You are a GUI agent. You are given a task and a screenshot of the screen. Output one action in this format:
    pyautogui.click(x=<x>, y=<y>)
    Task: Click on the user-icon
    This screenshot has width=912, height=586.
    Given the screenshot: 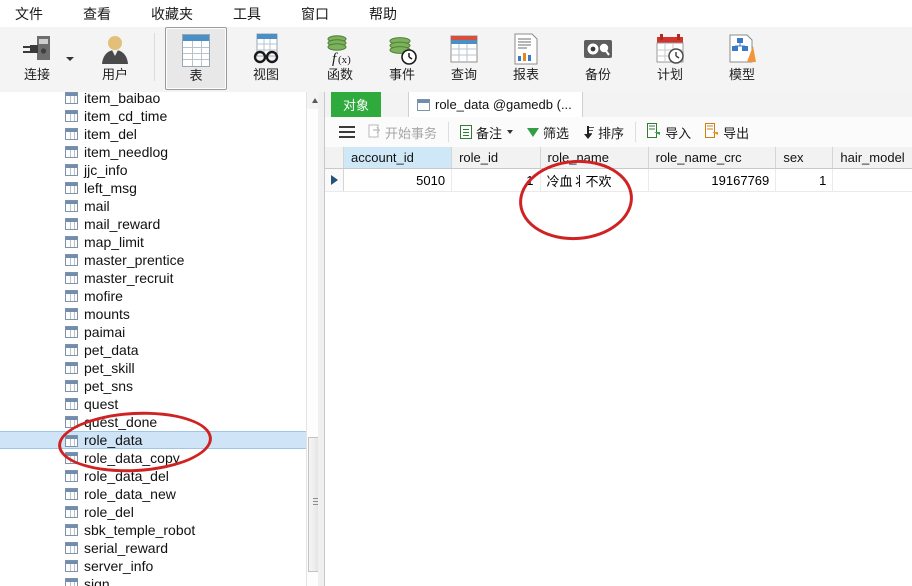 What is the action you would take?
    pyautogui.click(x=115, y=49)
    